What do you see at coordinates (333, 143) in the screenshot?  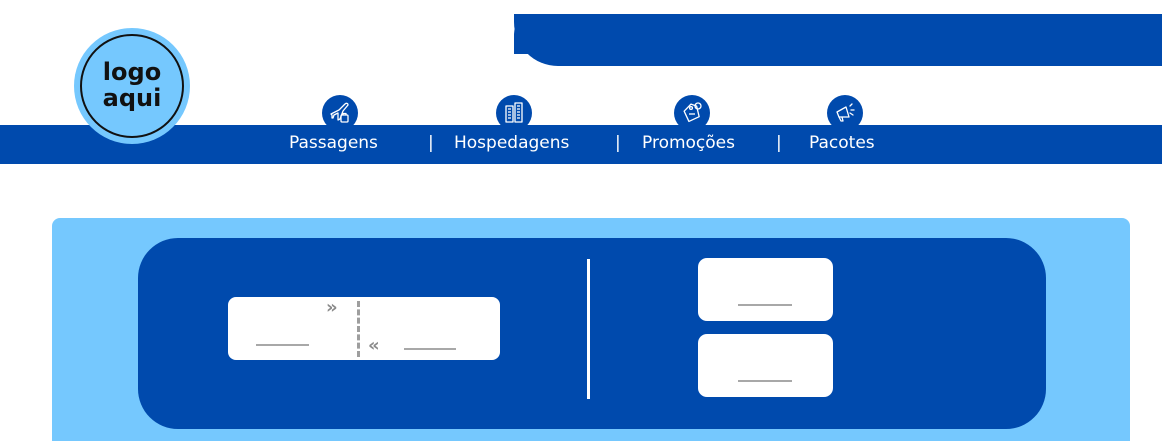 I see `nav-link-passagens: Passagens` at bounding box center [333, 143].